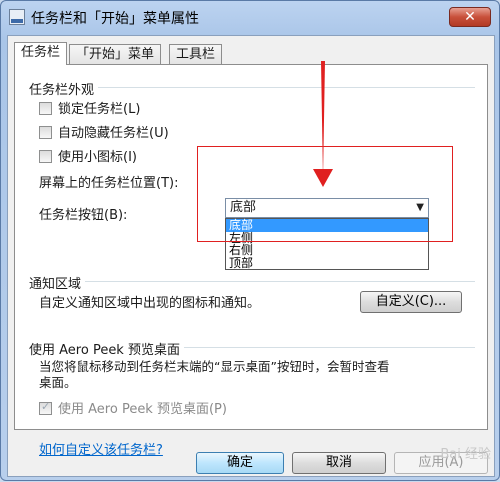  What do you see at coordinates (420, 208) in the screenshot?
I see `chevron-down-icon: ▼` at bounding box center [420, 208].